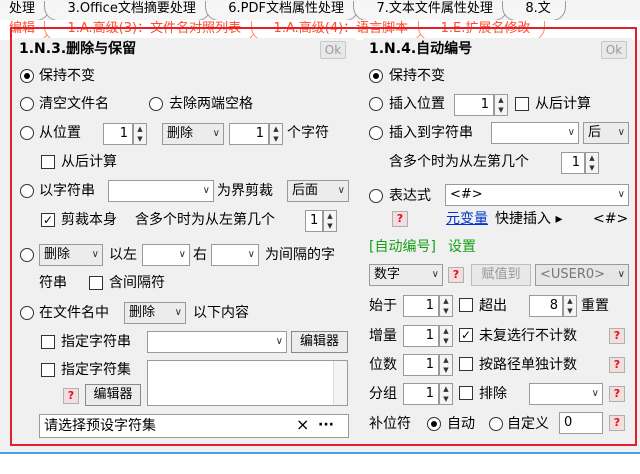  What do you see at coordinates (421, 306) in the screenshot?
I see `start-input: 1` at bounding box center [421, 306].